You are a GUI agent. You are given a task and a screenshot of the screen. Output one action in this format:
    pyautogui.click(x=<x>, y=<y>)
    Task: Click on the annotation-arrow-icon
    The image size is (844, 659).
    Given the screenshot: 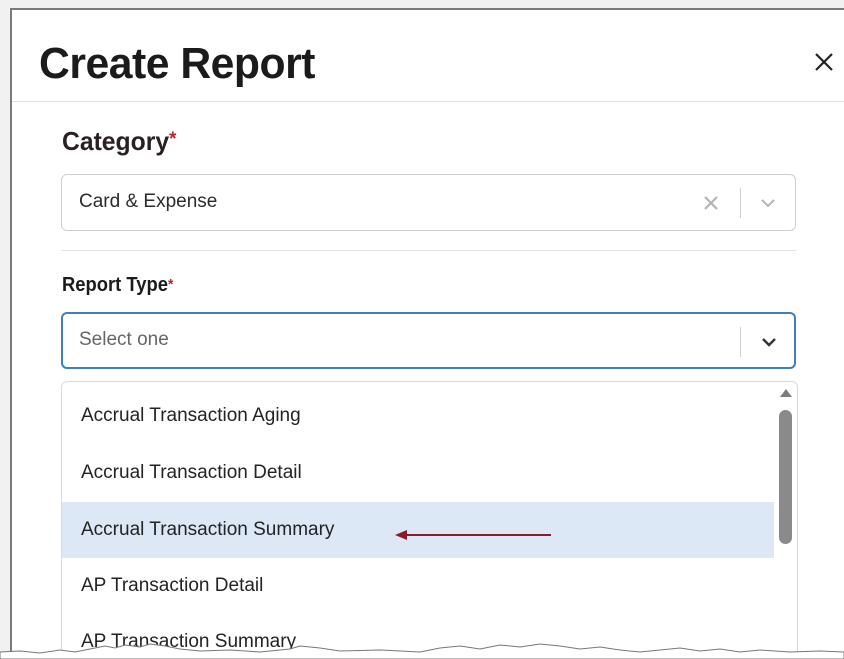 What is the action you would take?
    pyautogui.click(x=473, y=535)
    